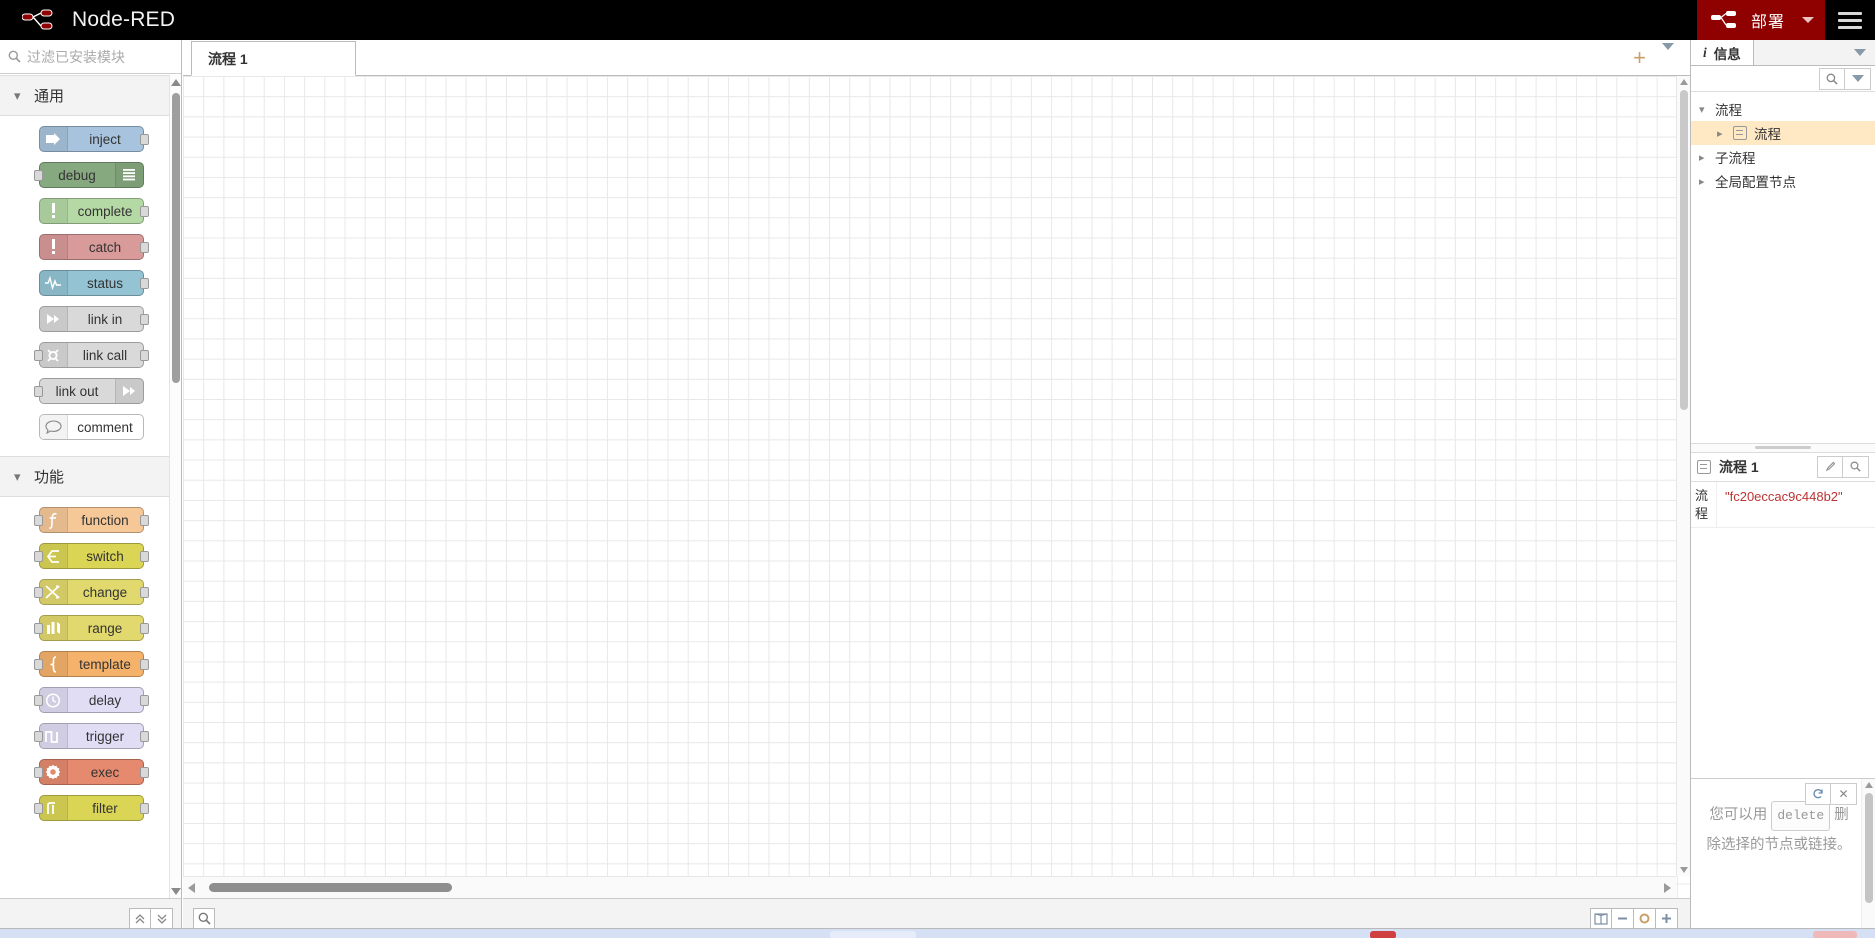 The height and width of the screenshot is (938, 1875). What do you see at coordinates (91, 736) in the screenshot?
I see `palette-node: trigger` at bounding box center [91, 736].